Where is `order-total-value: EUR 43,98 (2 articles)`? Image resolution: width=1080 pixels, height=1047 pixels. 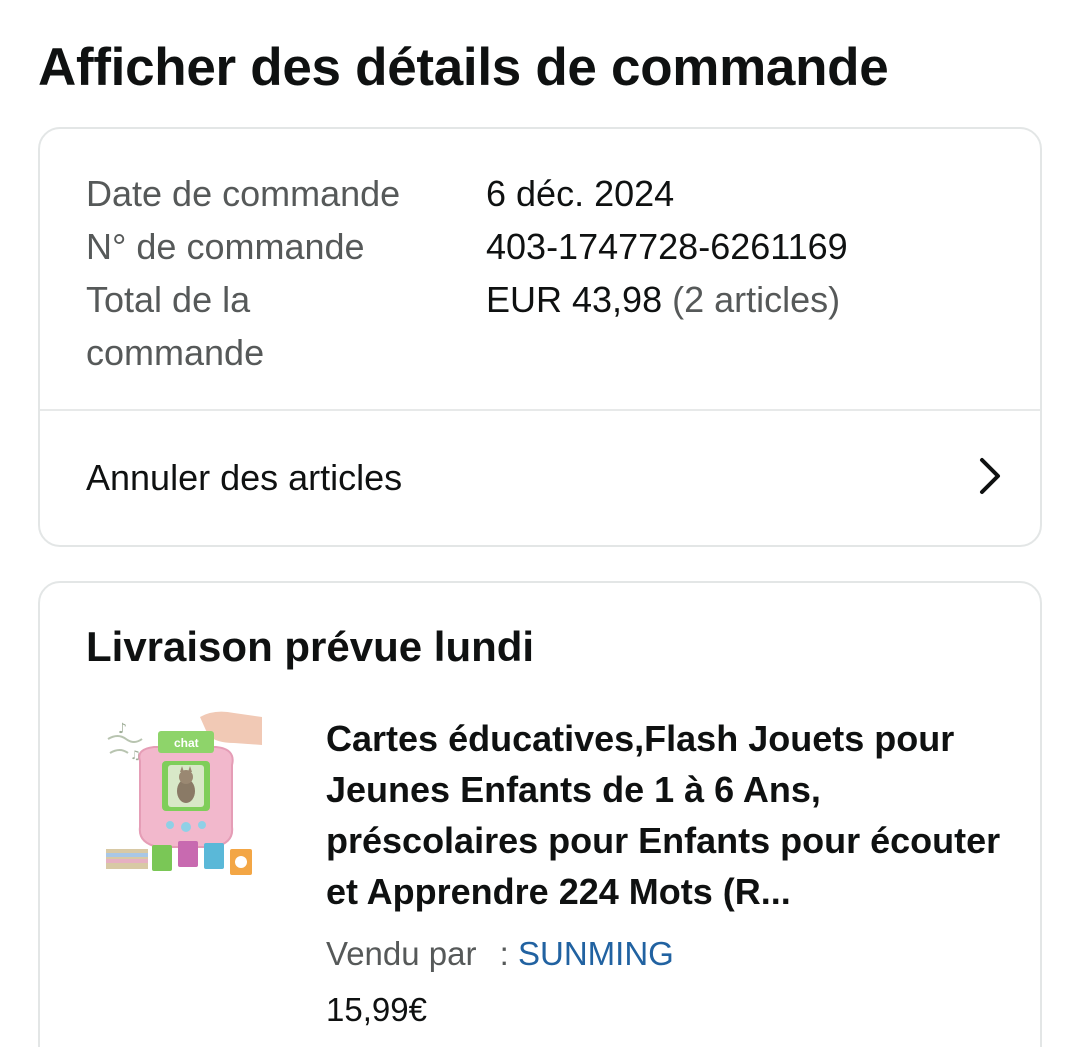 order-total-value: EUR 43,98 (2 articles) is located at coordinates (663, 326).